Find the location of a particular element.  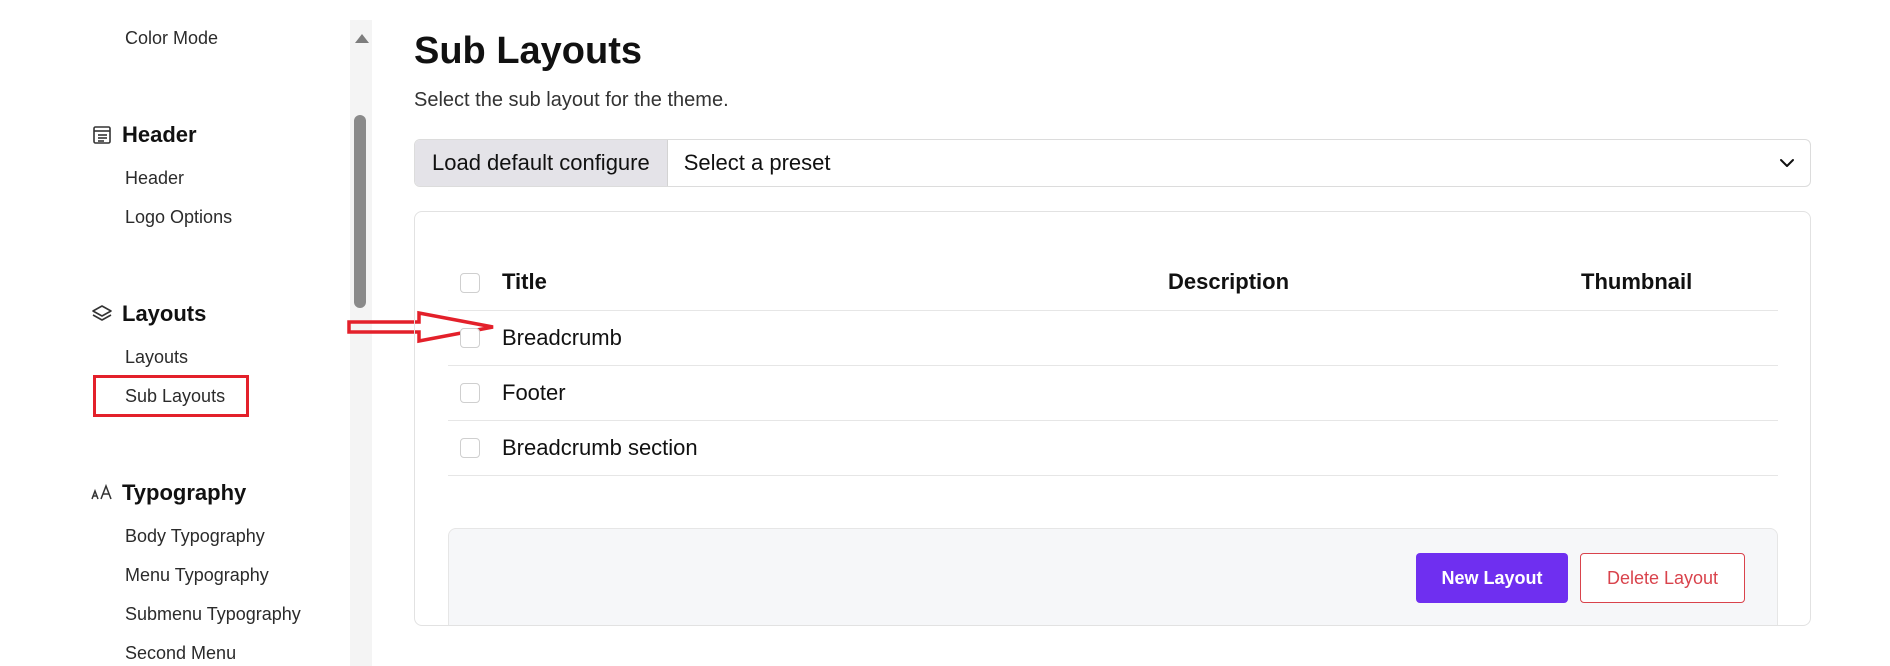

table-row: Breadcrumb section is located at coordinates (1113, 448).